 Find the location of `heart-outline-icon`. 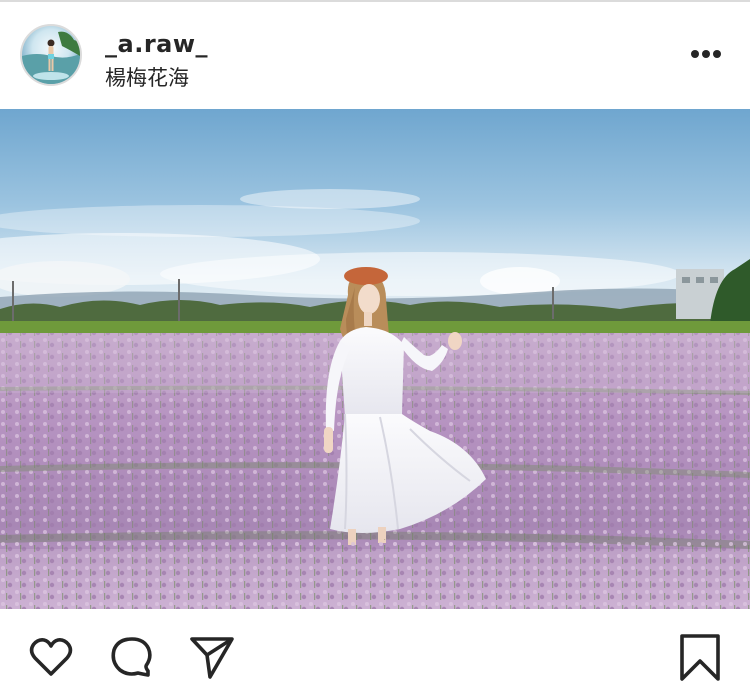

heart-outline-icon is located at coordinates (51, 657).